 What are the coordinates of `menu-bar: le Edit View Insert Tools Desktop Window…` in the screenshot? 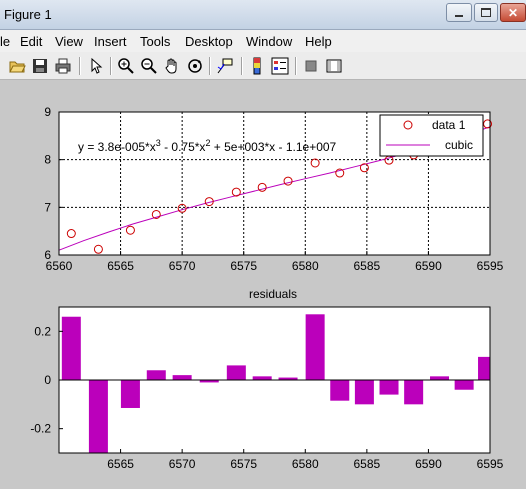 It's located at (263, 41).